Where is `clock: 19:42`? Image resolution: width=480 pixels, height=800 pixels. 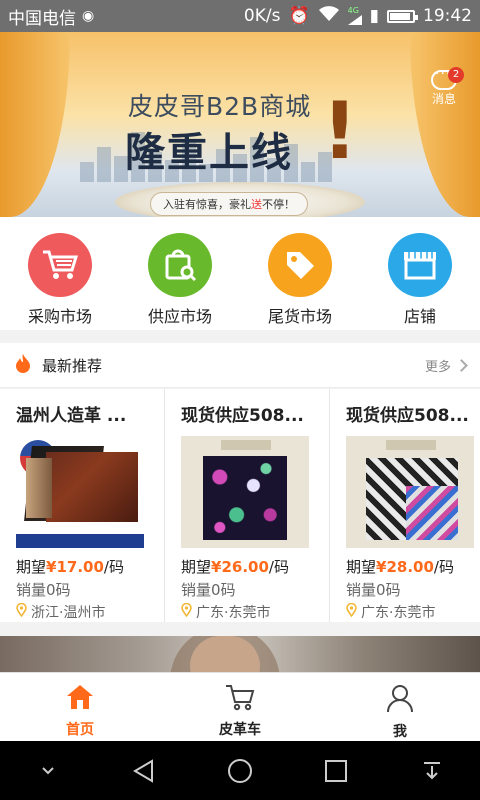 clock: 19:42 is located at coordinates (447, 16).